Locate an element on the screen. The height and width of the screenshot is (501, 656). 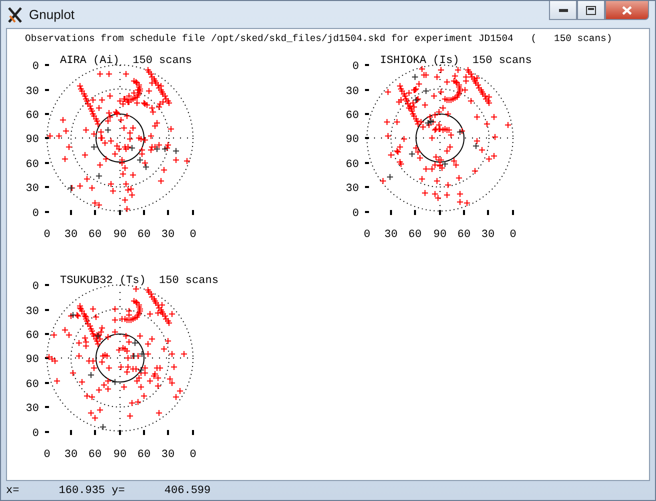
maximize-button is located at coordinates (591, 10).